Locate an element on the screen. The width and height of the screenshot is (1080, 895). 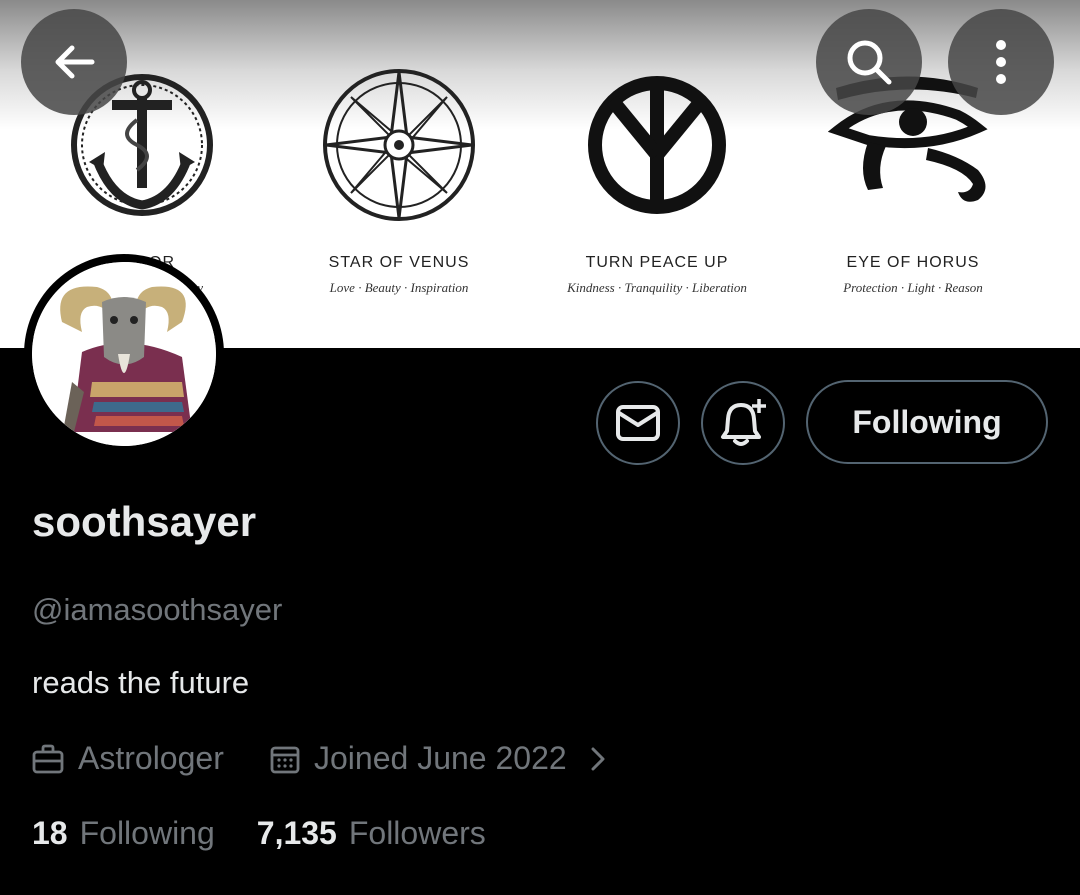
following-count: 18 is located at coordinates (50, 833).